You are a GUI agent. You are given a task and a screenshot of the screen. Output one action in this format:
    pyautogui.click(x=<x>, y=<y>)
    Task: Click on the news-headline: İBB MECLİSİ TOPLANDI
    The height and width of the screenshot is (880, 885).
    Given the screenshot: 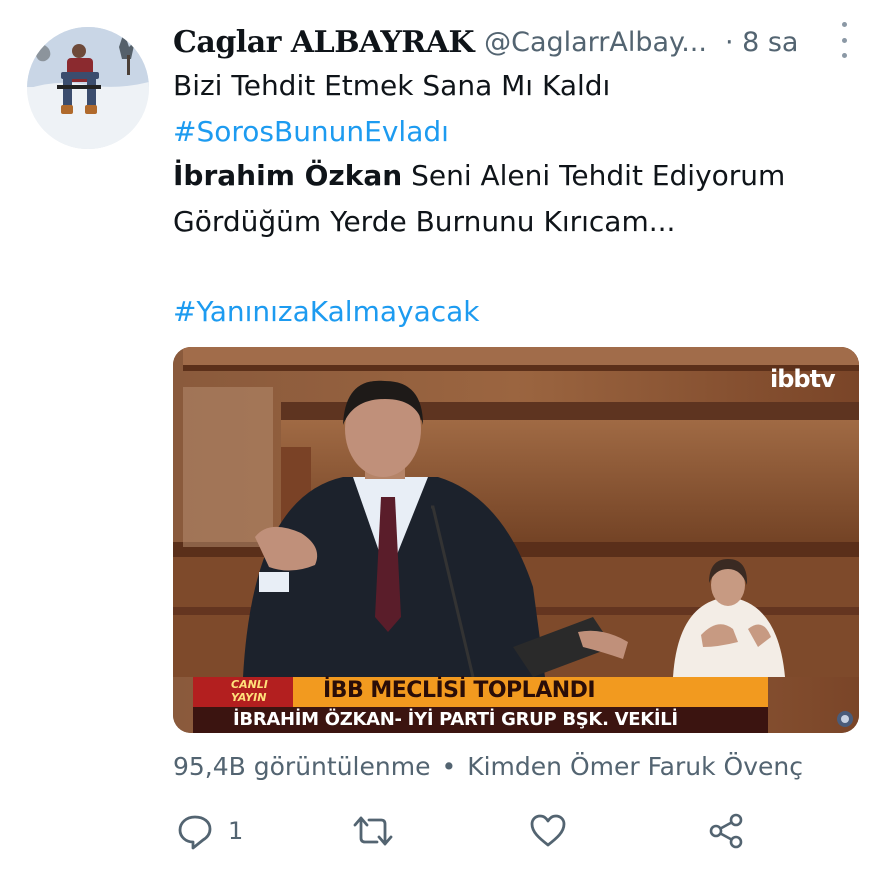 What is the action you would take?
    pyautogui.click(x=459, y=690)
    